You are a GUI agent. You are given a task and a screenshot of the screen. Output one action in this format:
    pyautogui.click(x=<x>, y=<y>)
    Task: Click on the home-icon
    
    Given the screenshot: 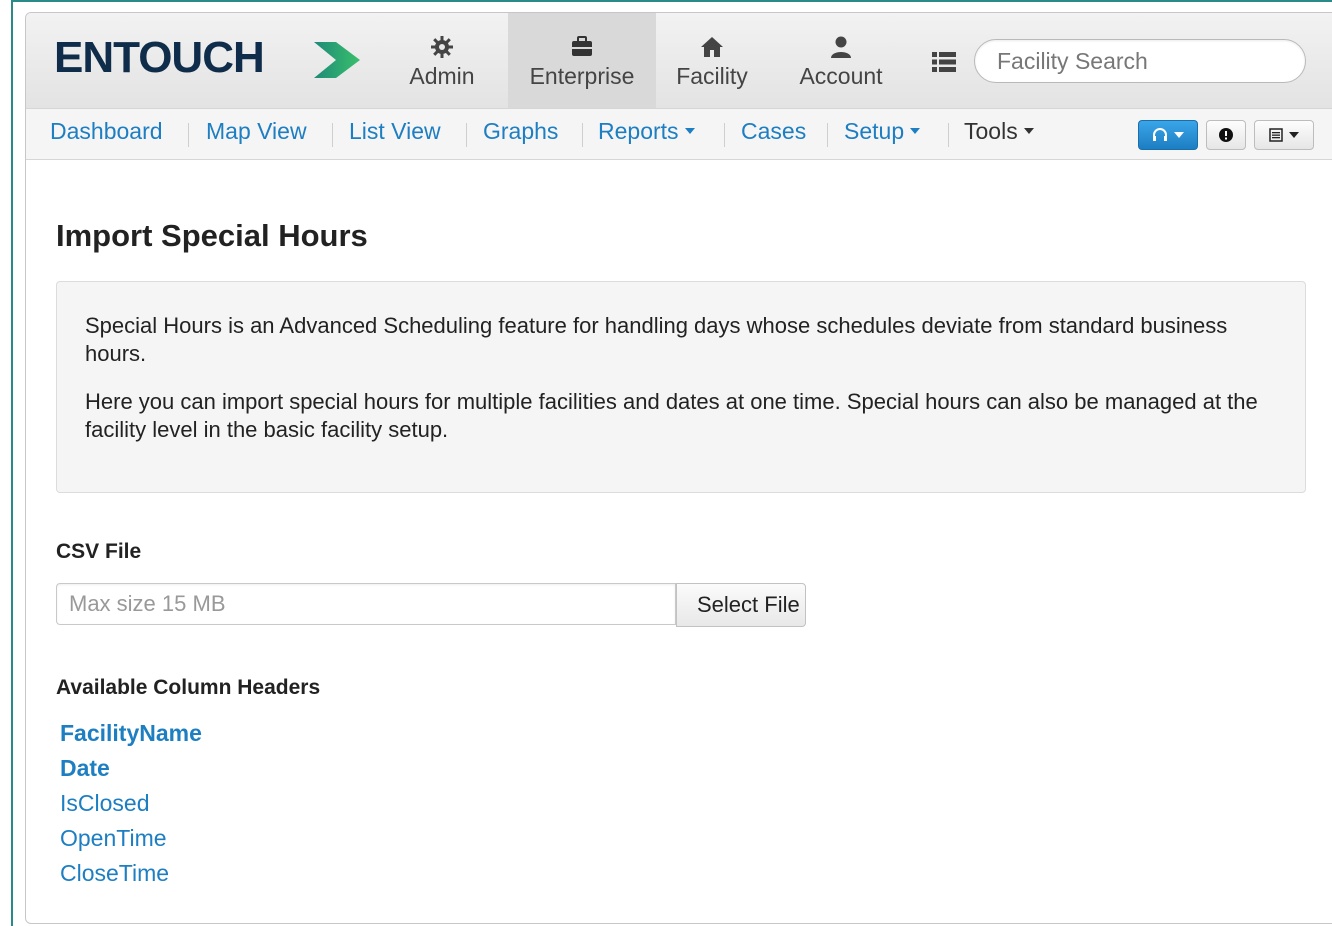 What is the action you would take?
    pyautogui.click(x=712, y=47)
    